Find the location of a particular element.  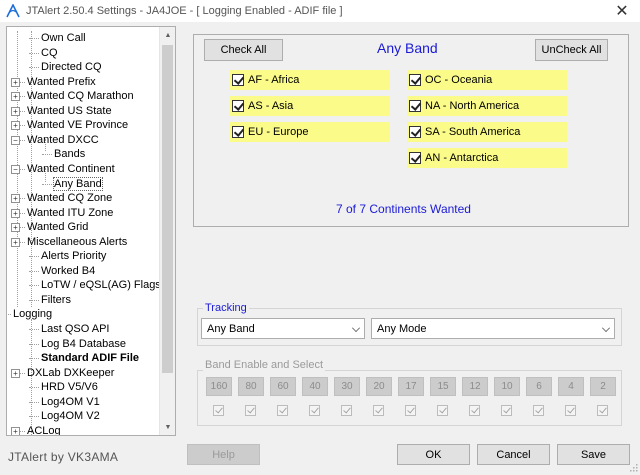

tree-item: Worked B4 is located at coordinates (68, 271).